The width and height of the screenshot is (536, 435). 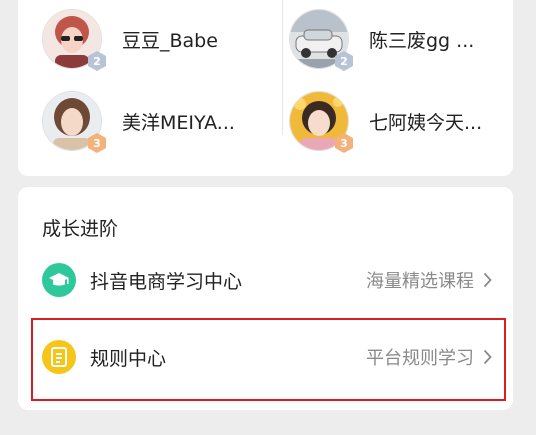 I want to click on user-item-1: 2 豆豆_Babe, so click(x=130, y=40).